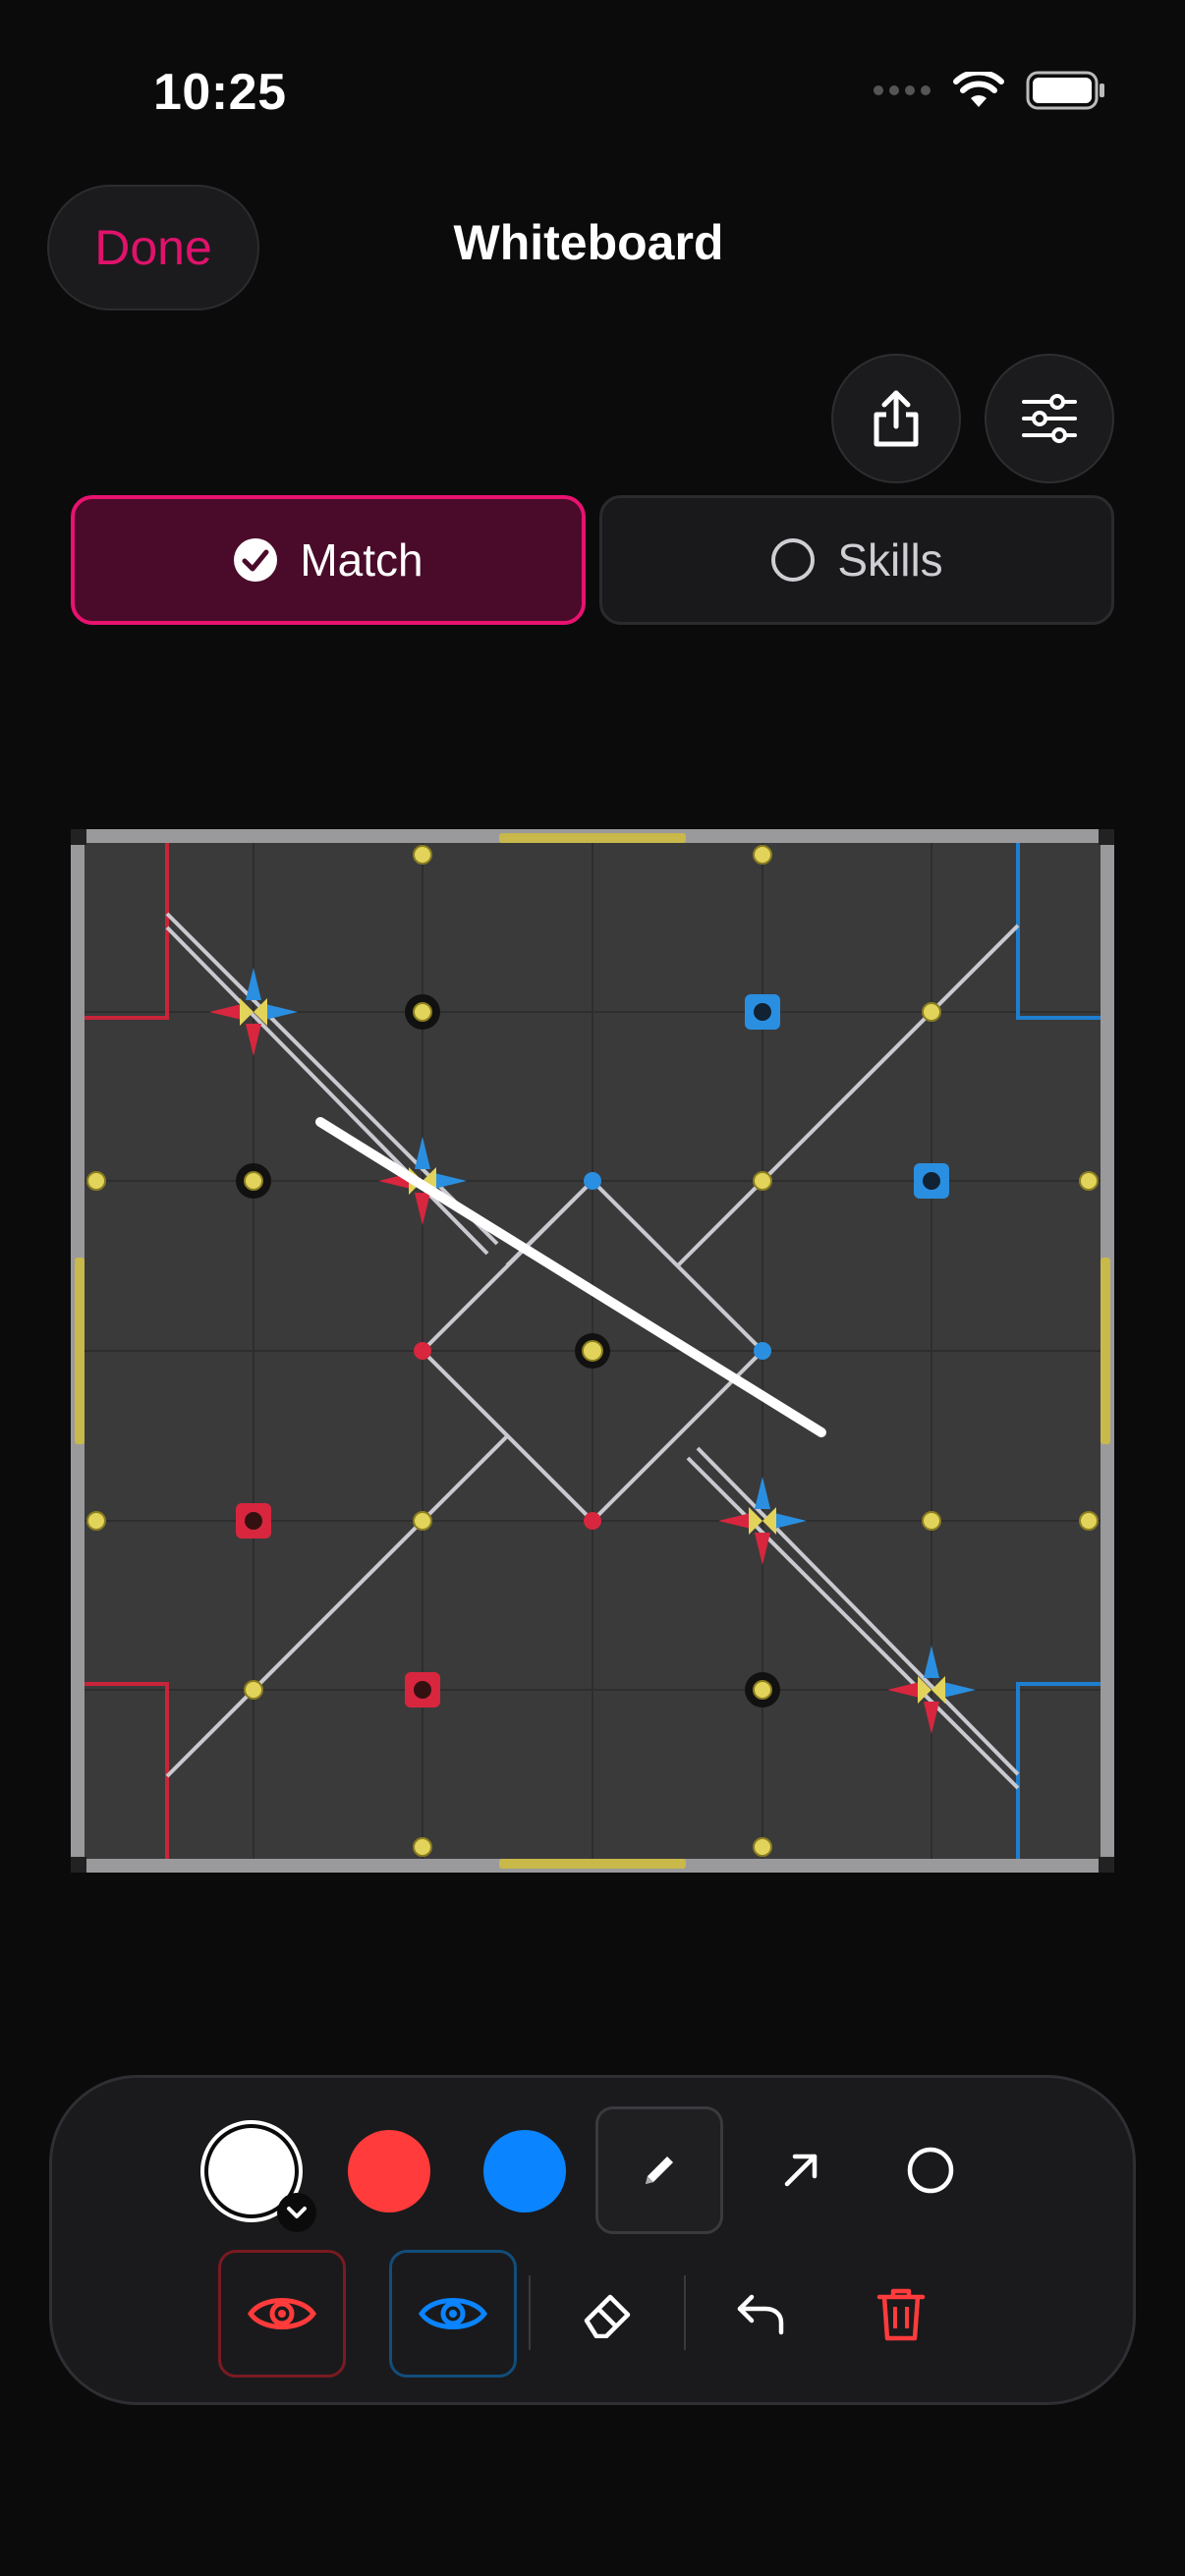 The image size is (1185, 2576). I want to click on tab-skills-label: Skills, so click(890, 560).